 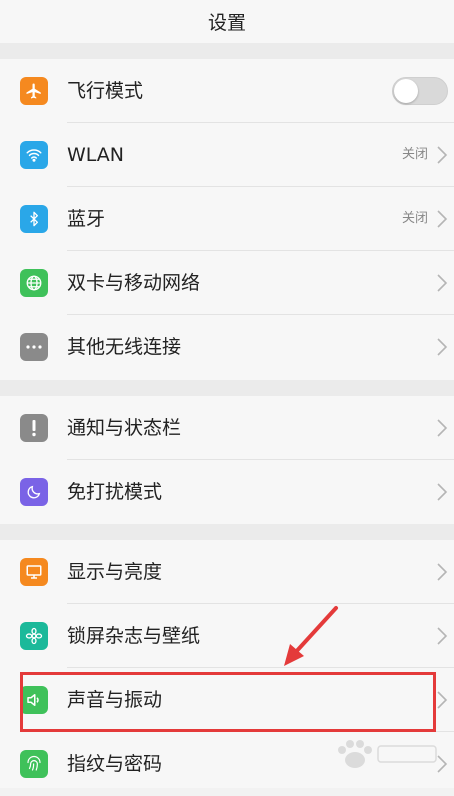 What do you see at coordinates (34, 283) in the screenshot?
I see `globe-icon` at bounding box center [34, 283].